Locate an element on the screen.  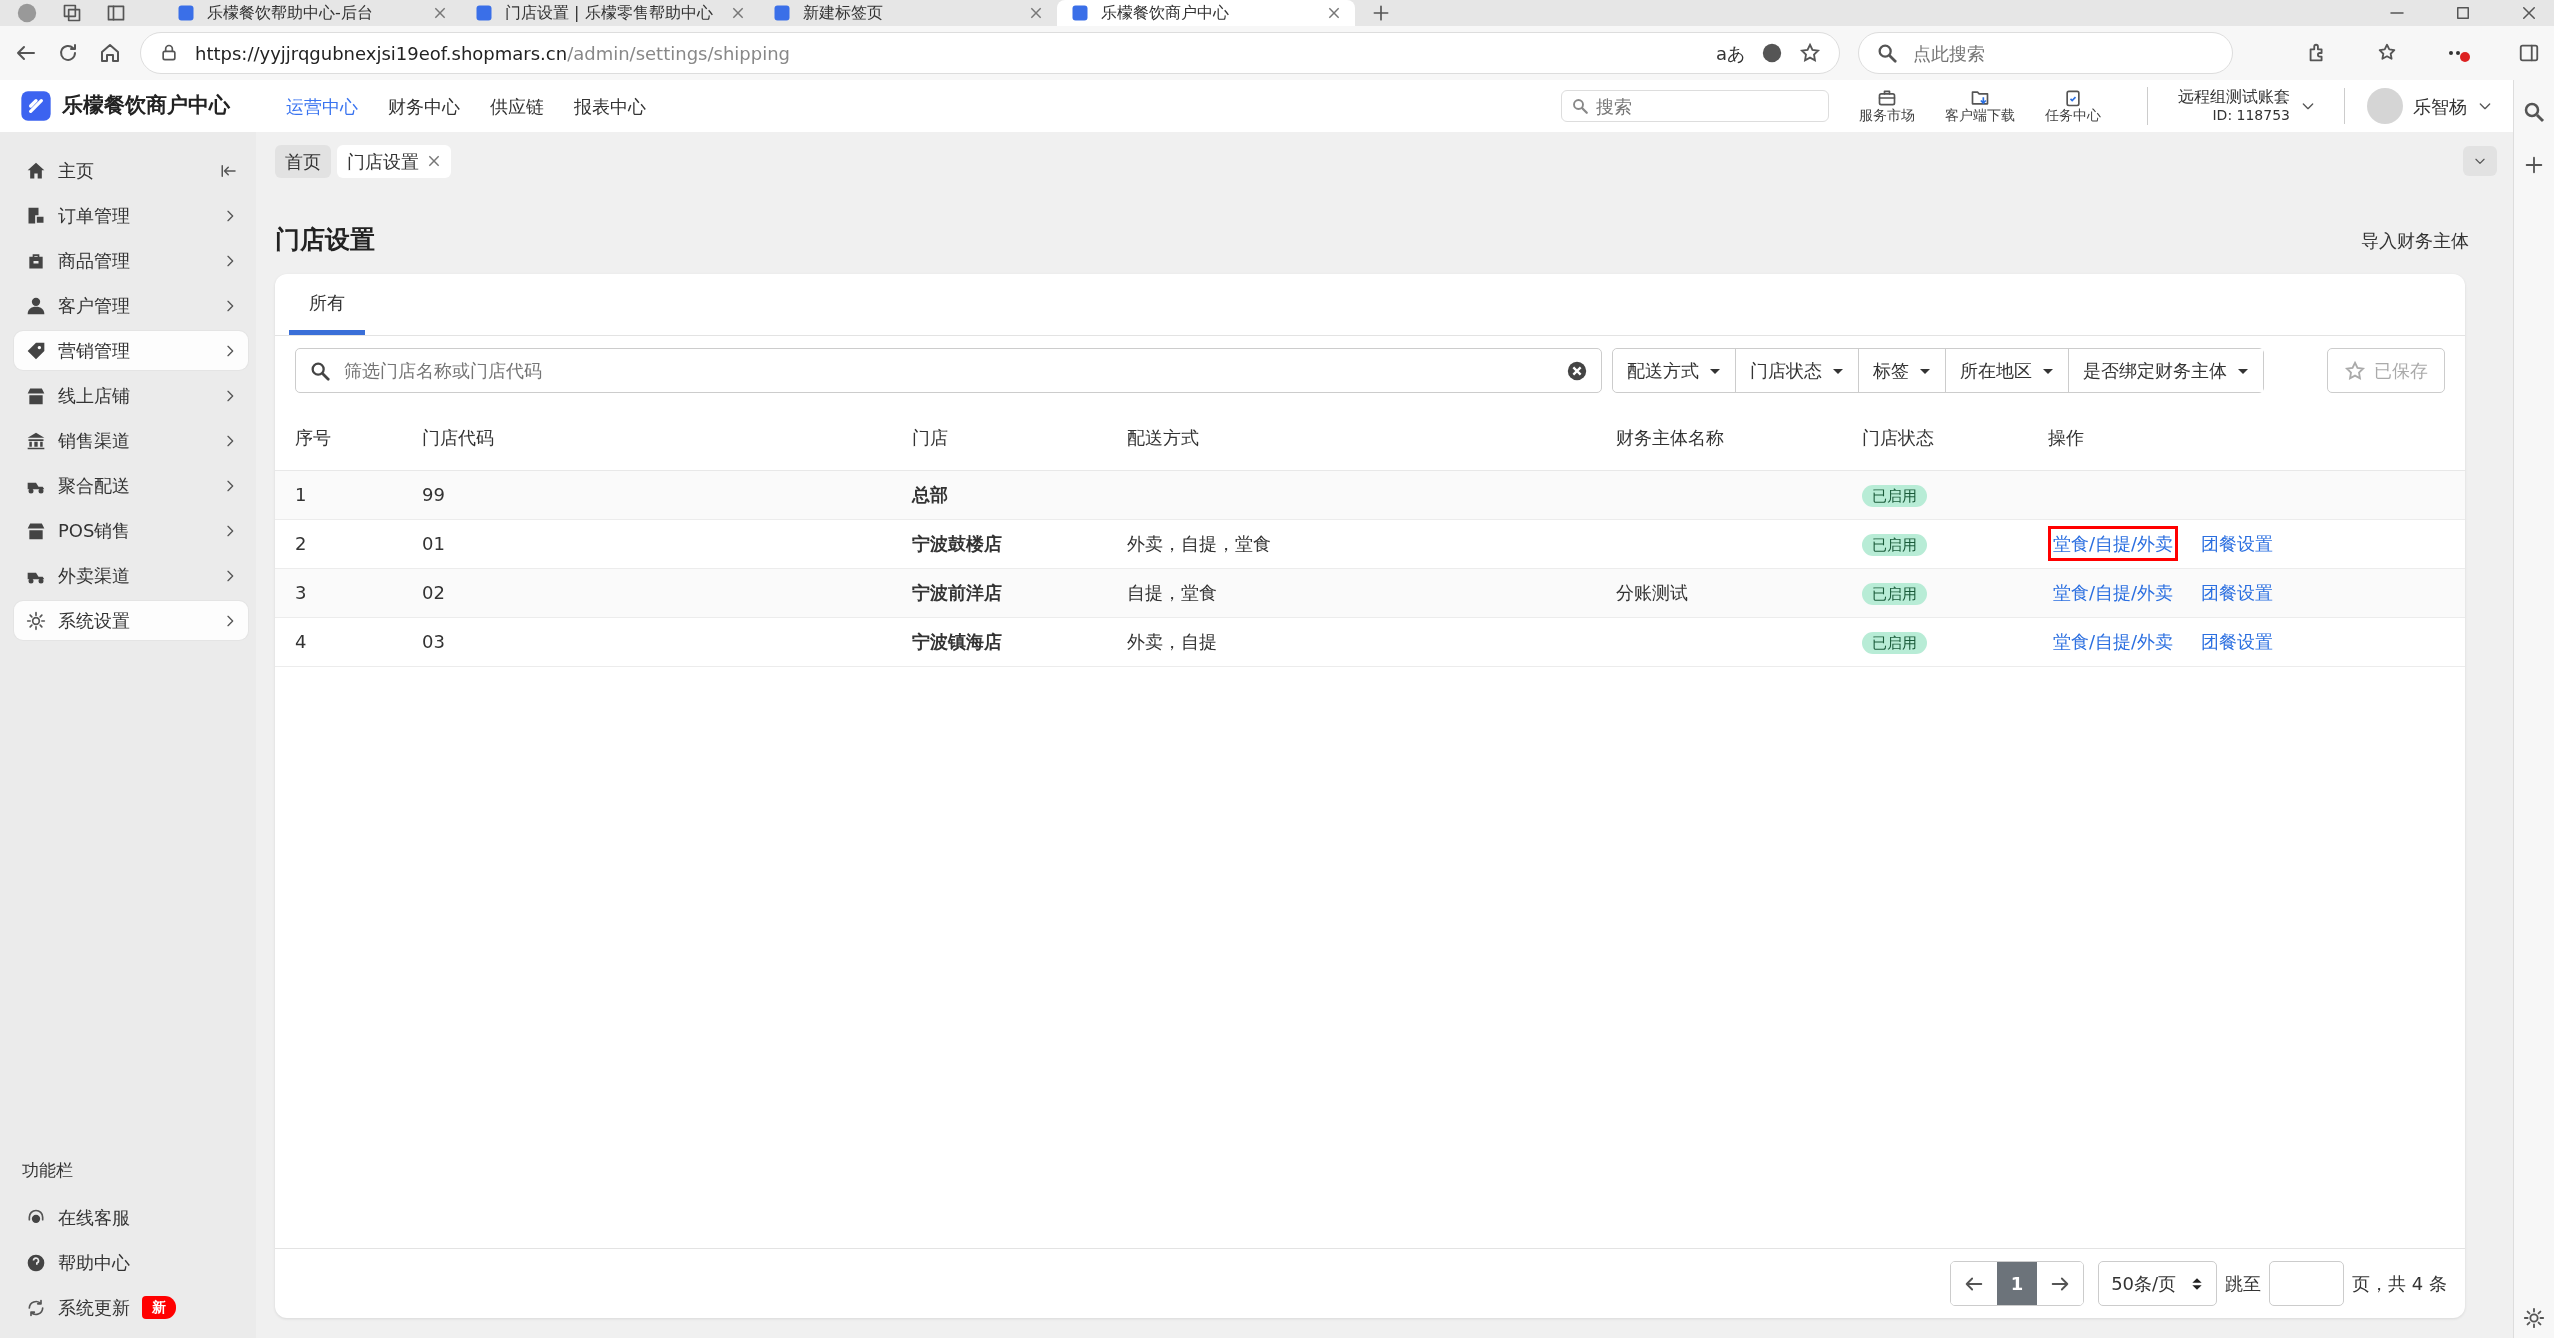
browser-tab: 新建标签页 is located at coordinates (908, 13).